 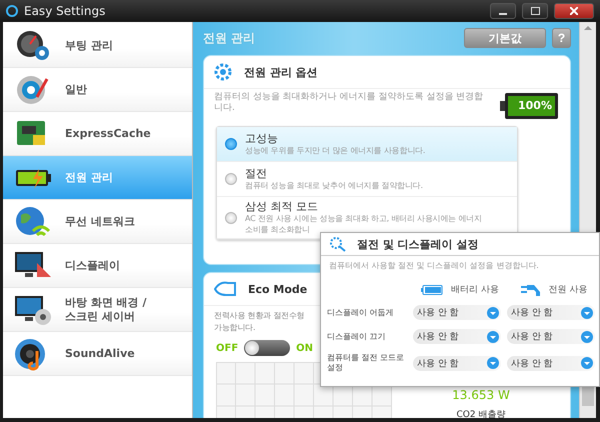 What do you see at coordinates (481, 395) in the screenshot?
I see `power-reading: 13.653 W` at bounding box center [481, 395].